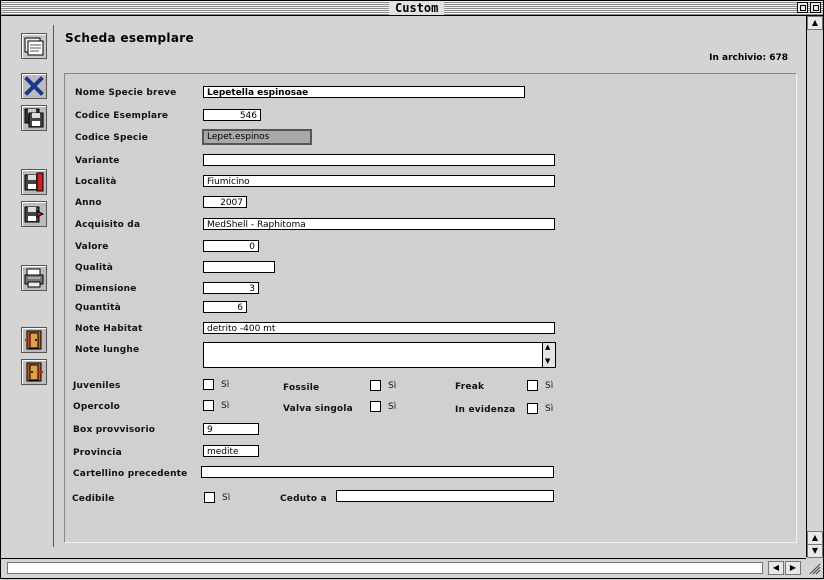 This screenshot has height=580, width=824. Describe the element at coordinates (549, 355) in the screenshot. I see `note-lunghe-scrollbar: ▲ ▼` at that location.